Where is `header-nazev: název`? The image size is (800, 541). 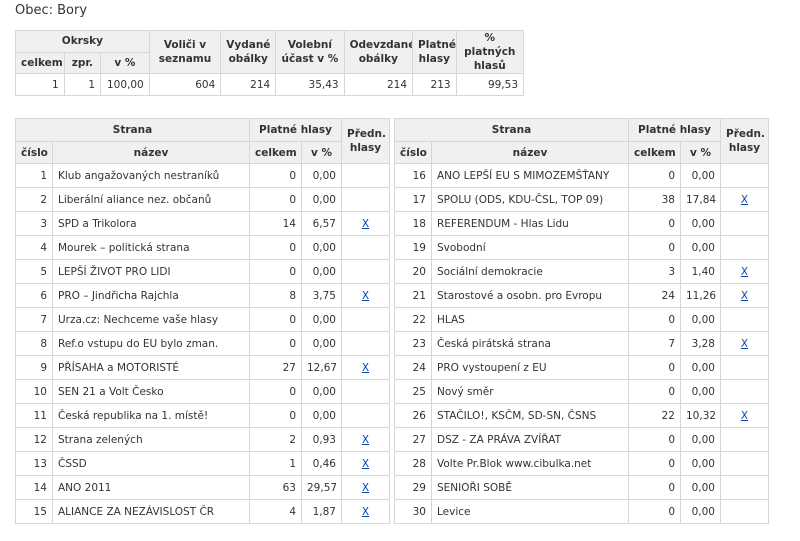 header-nazev: název is located at coordinates (151, 152).